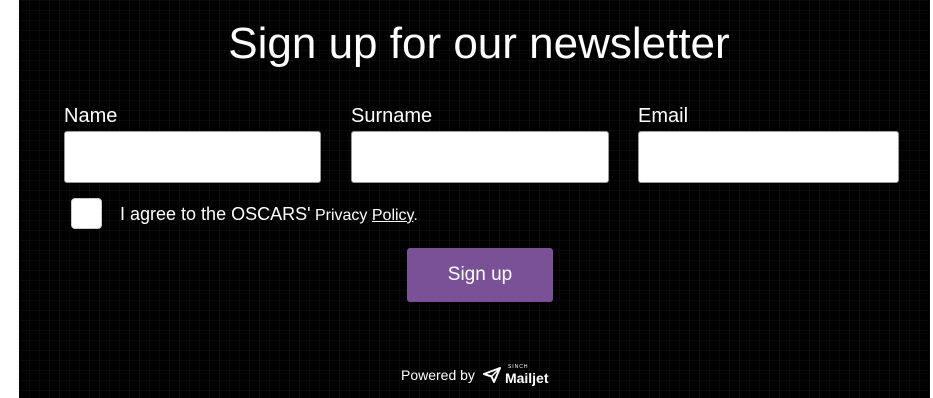  What do you see at coordinates (415, 215) in the screenshot?
I see `consent-end-text: .` at bounding box center [415, 215].